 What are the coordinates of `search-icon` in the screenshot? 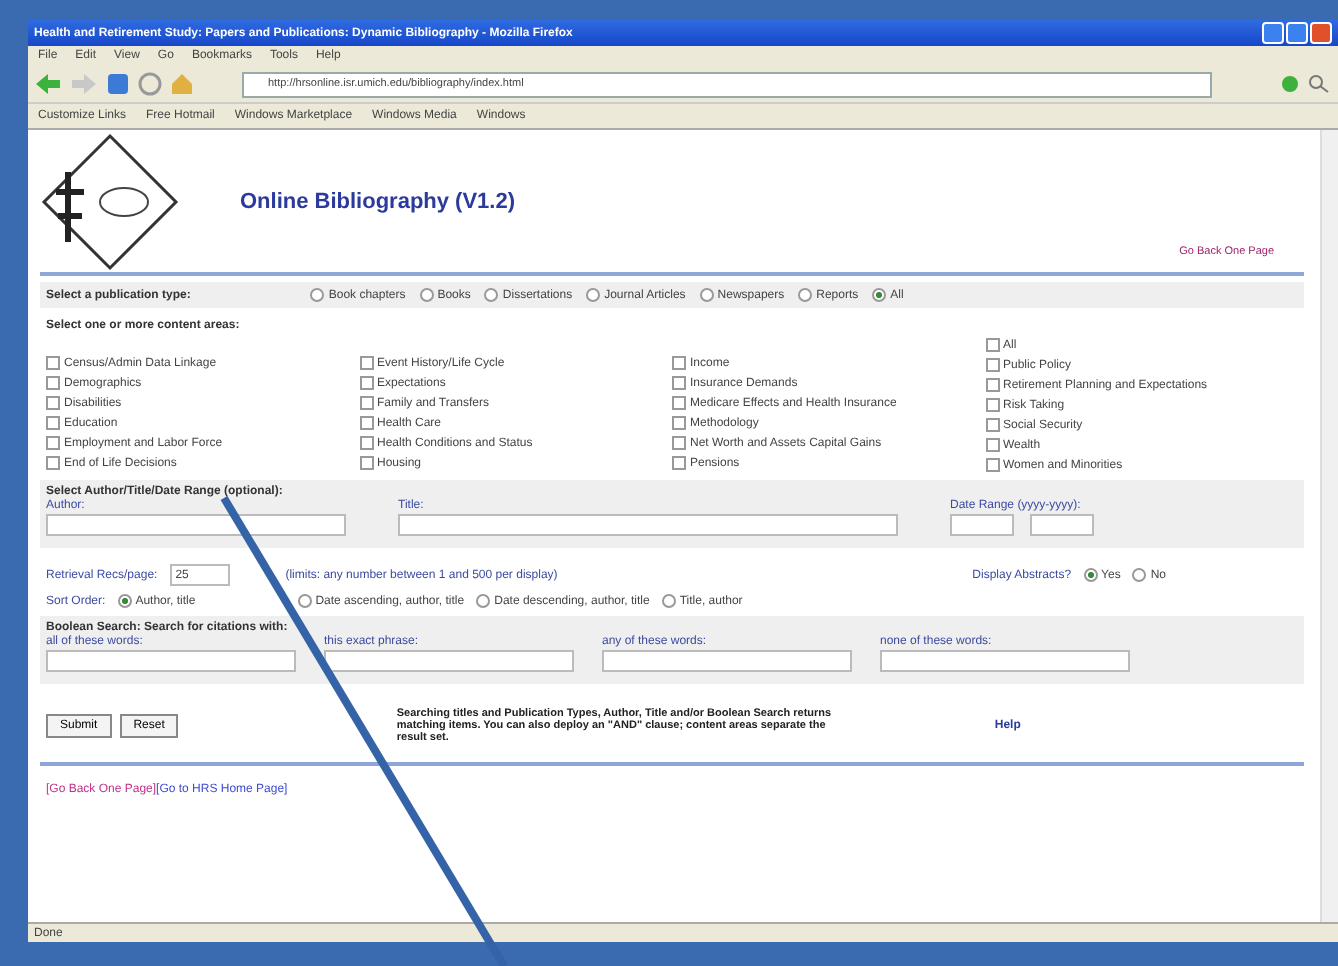 It's located at (1320, 84).